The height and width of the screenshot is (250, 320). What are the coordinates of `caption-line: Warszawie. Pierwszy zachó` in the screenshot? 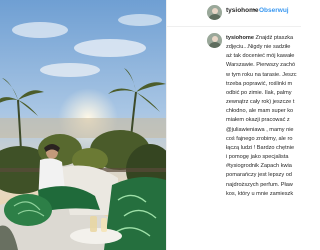 It's located at (261, 65).